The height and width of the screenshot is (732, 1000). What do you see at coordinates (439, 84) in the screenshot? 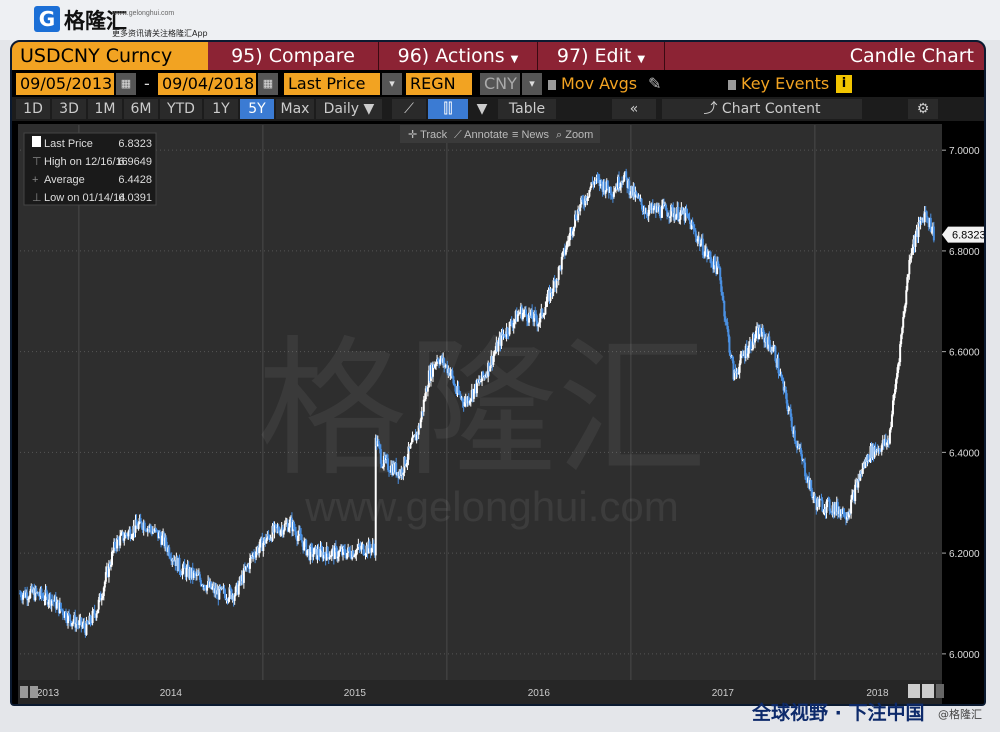
I see `region-field: REGN` at bounding box center [439, 84].